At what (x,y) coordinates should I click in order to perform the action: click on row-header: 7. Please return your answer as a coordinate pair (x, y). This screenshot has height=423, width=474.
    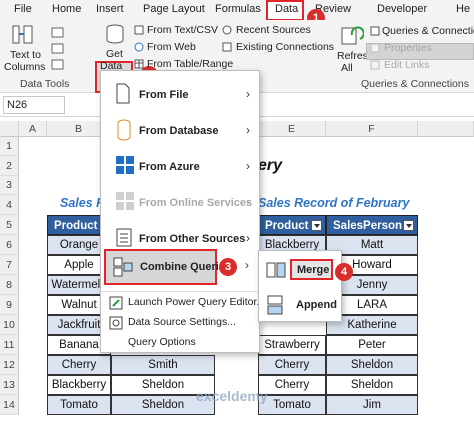
    Looking at the image, I should click on (9, 265).